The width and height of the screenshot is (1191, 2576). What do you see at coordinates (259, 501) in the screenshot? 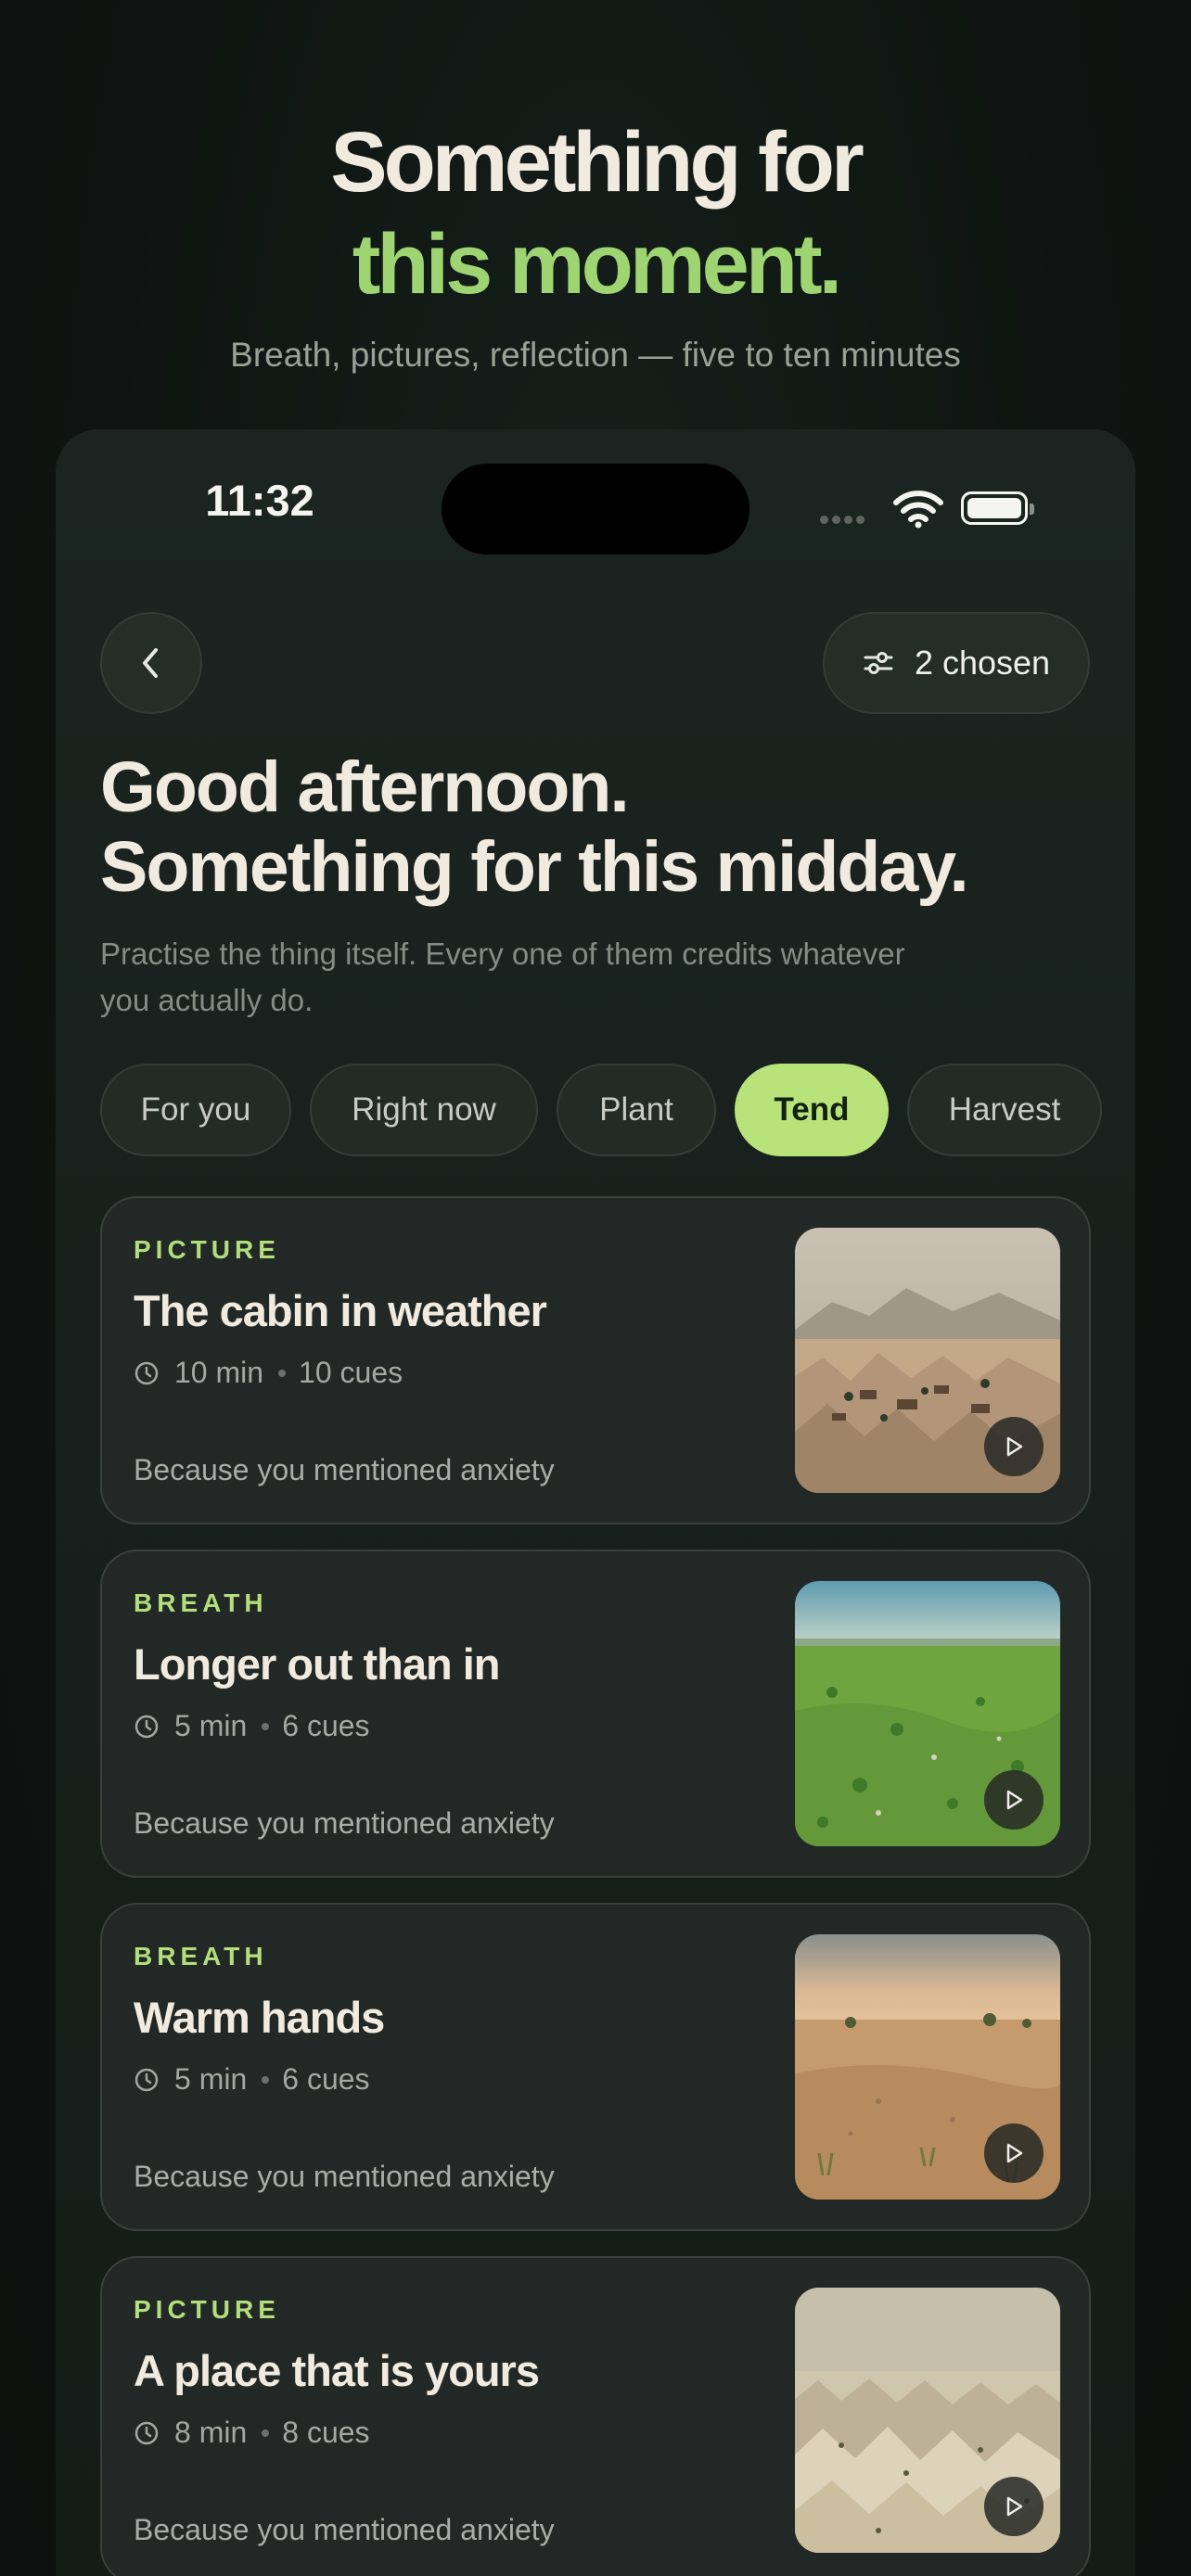
I see `status-time: 11:32` at bounding box center [259, 501].